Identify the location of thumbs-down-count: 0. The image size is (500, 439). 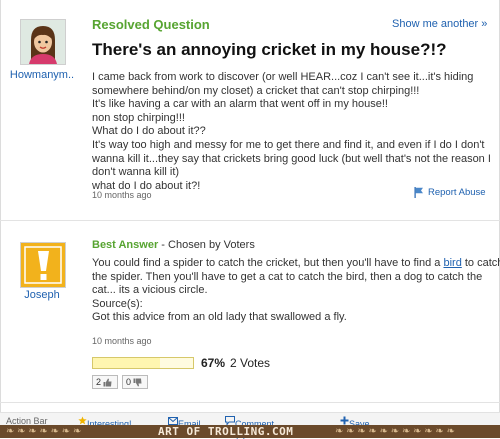
(129, 382).